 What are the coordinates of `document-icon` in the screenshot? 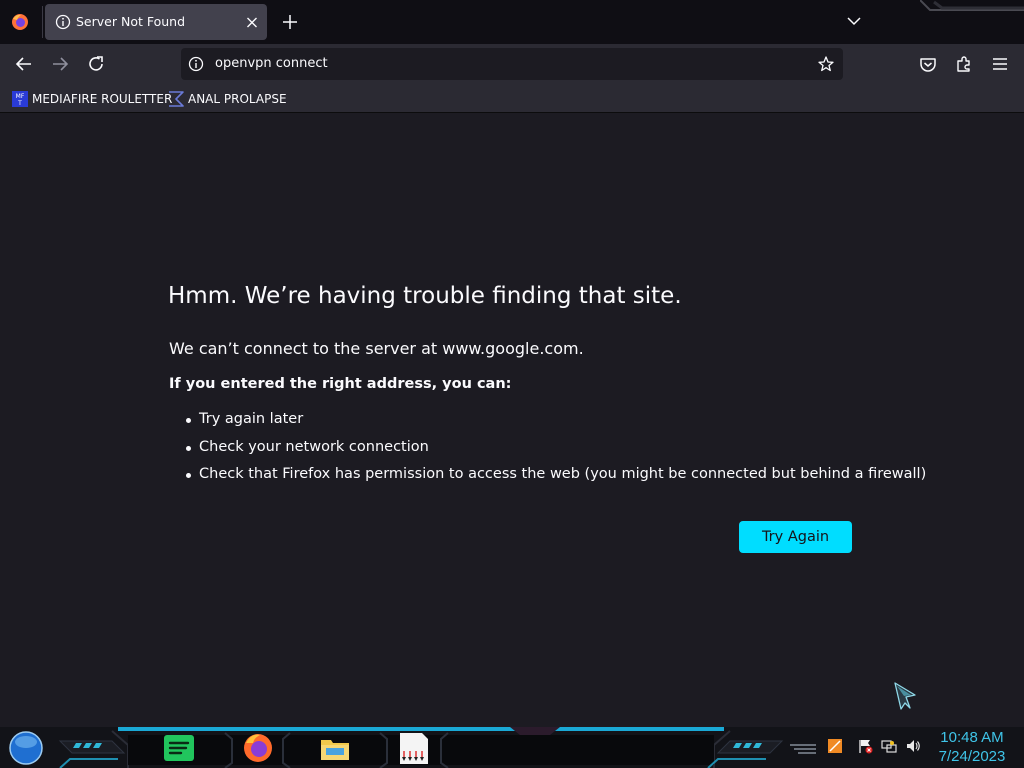 It's located at (413, 748).